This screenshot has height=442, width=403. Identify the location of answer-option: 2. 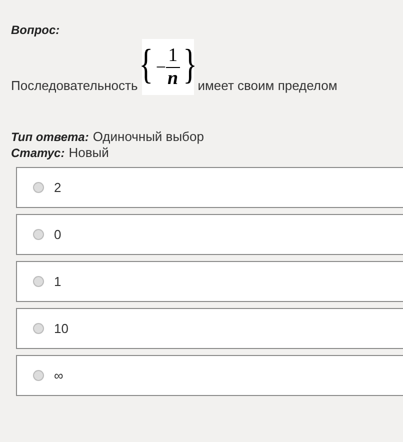
(209, 187).